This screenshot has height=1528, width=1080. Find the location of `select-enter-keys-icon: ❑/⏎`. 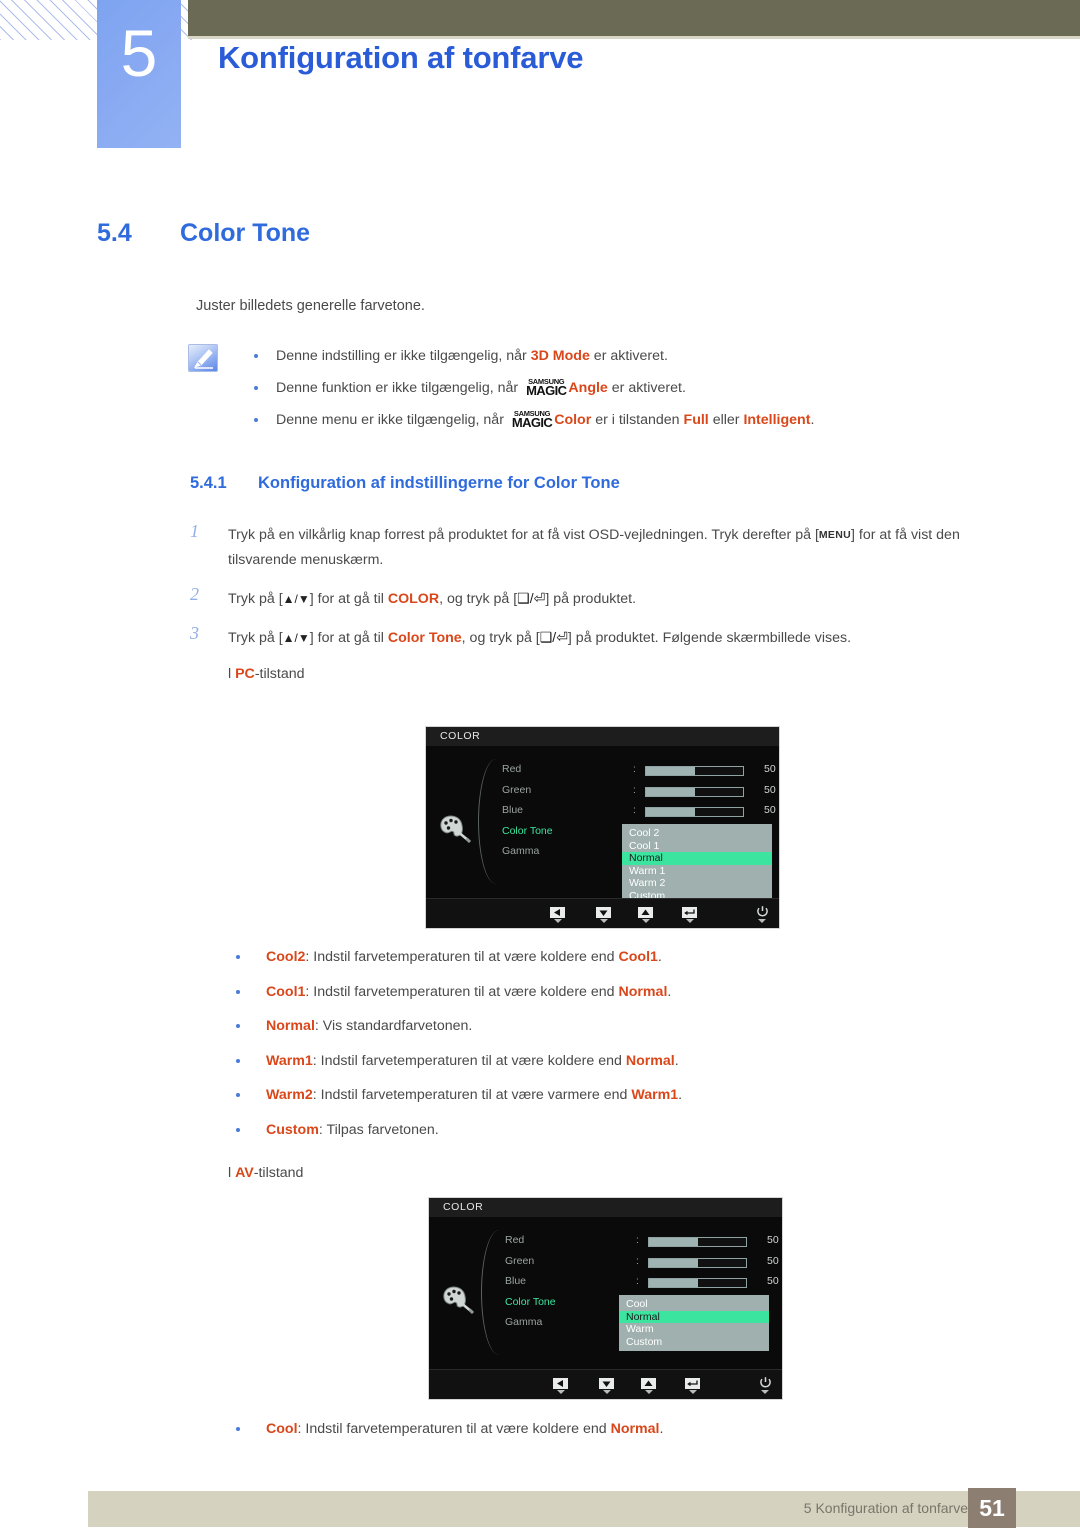

select-enter-keys-icon: ❑/⏎ is located at coordinates (531, 598).